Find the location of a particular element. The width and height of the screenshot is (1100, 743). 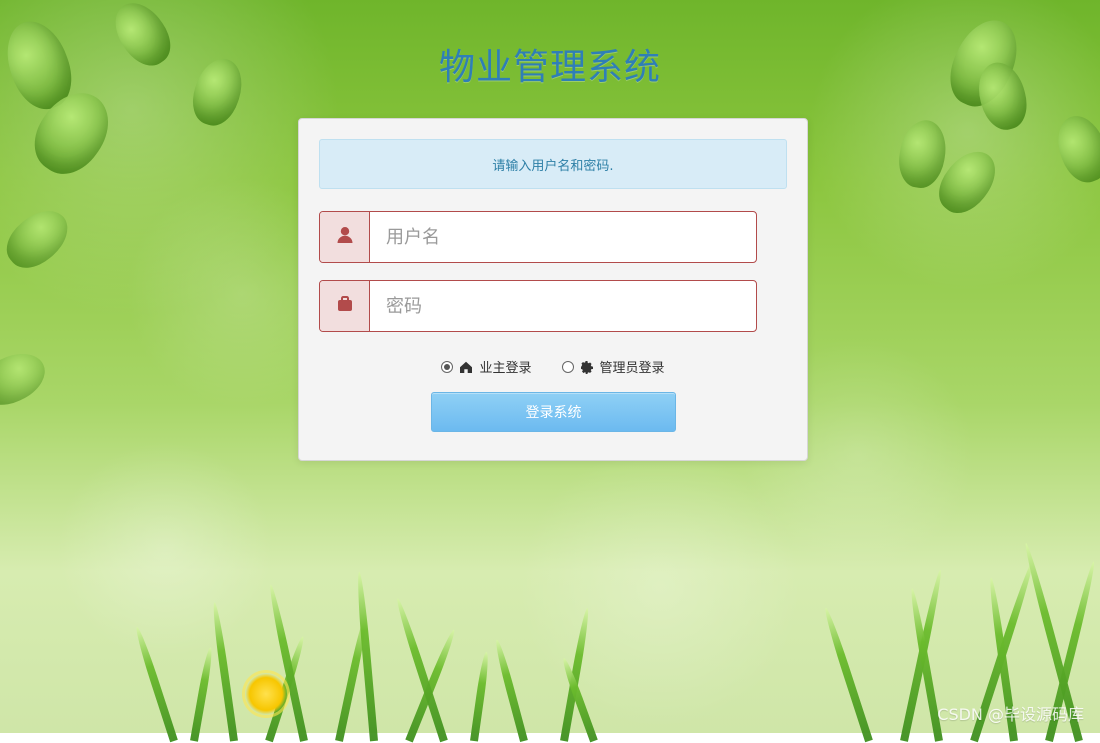

watermark-text: CSDN @毕设源码库 is located at coordinates (1010, 713).